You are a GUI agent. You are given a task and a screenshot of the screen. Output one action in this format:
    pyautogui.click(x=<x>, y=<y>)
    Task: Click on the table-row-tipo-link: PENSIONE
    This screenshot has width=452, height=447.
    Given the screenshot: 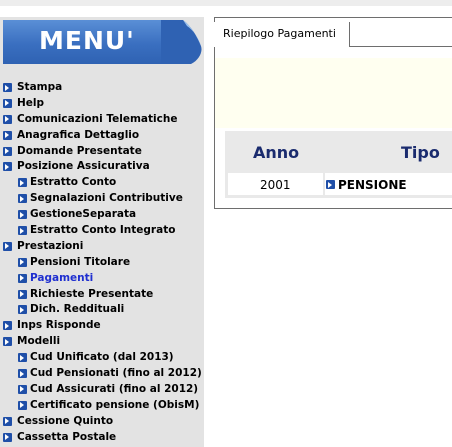 What is the action you would take?
    pyautogui.click(x=372, y=185)
    